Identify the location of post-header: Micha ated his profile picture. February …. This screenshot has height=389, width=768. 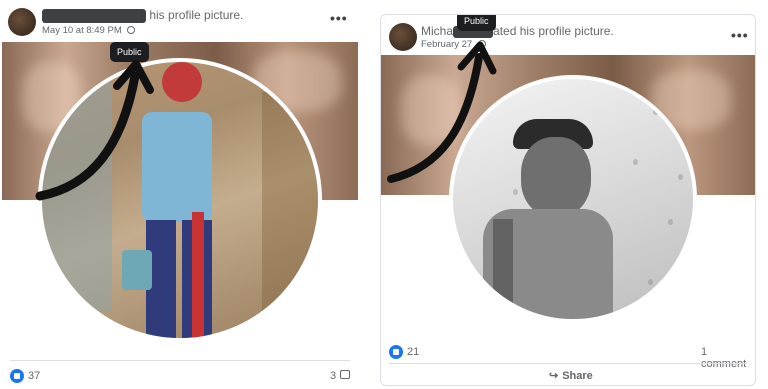
(568, 35).